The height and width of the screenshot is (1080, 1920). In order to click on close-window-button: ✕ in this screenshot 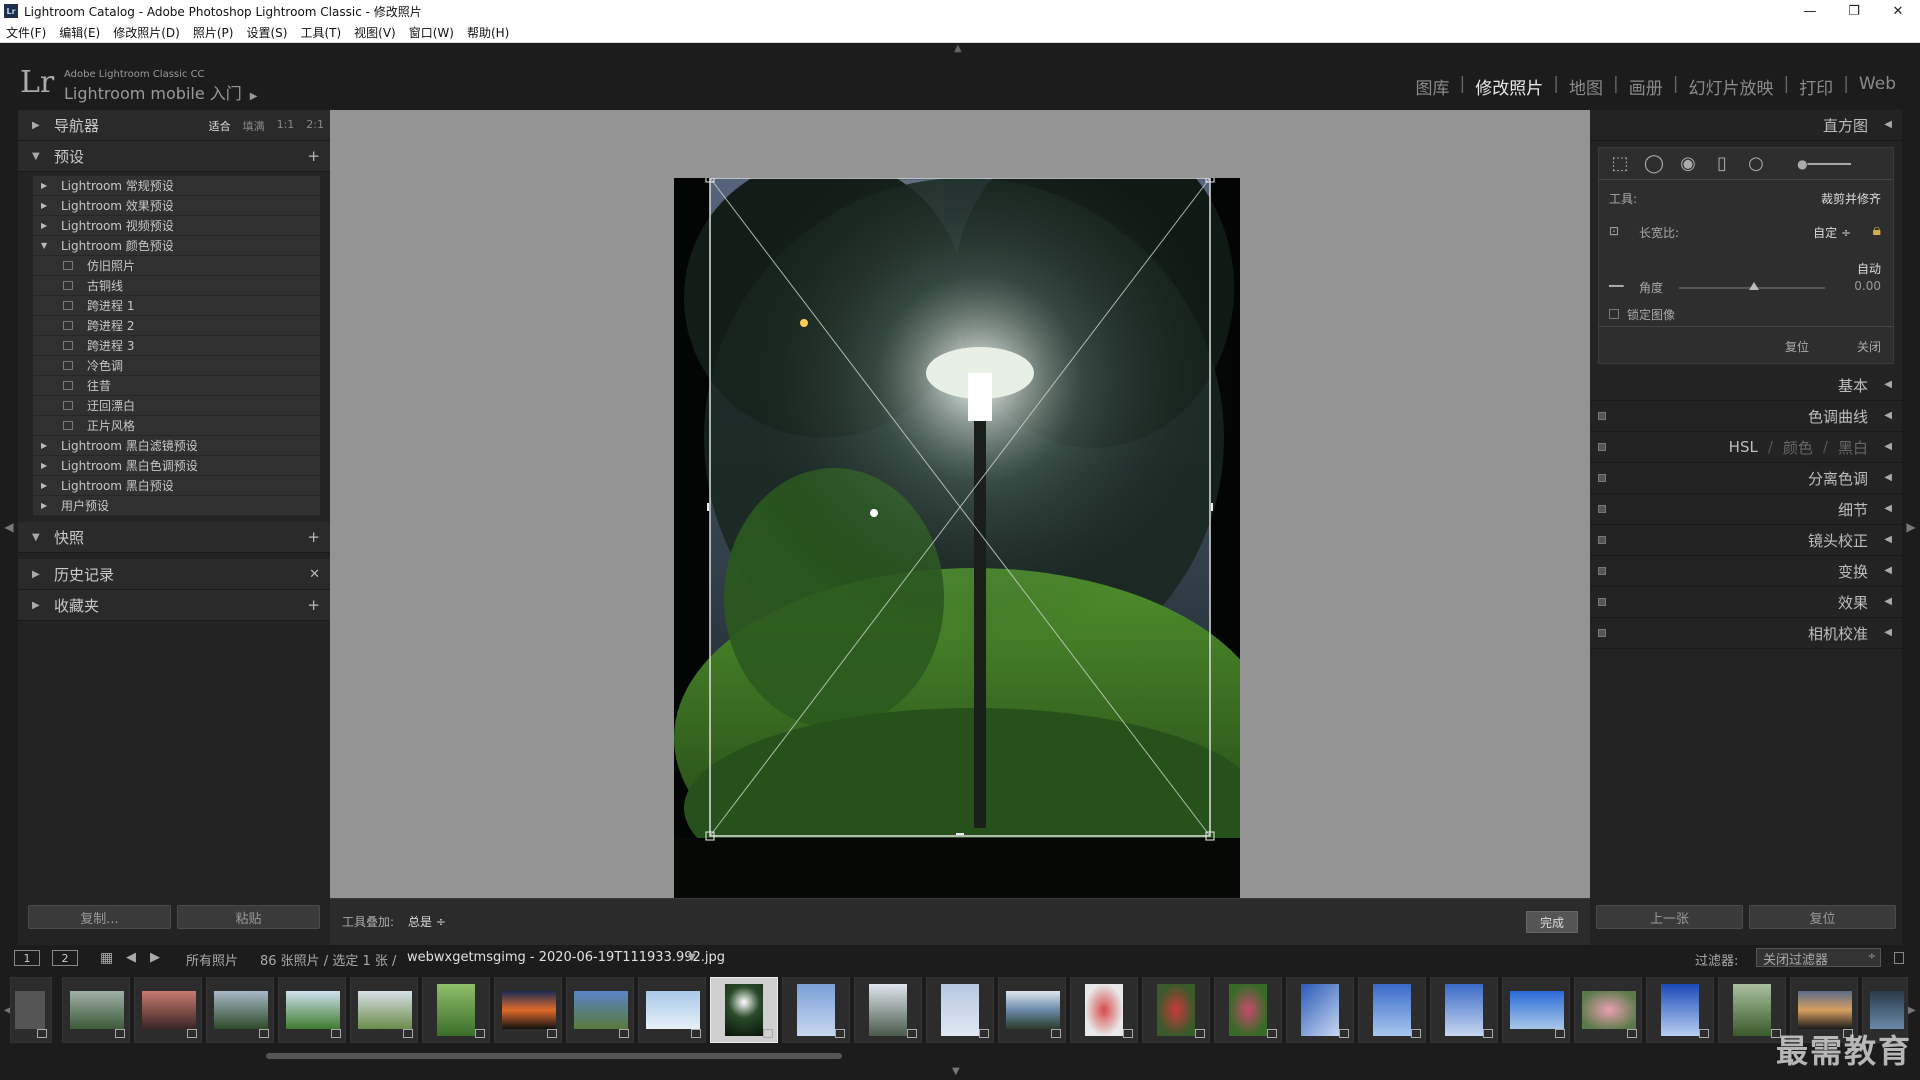, I will do `click(1898, 11)`.